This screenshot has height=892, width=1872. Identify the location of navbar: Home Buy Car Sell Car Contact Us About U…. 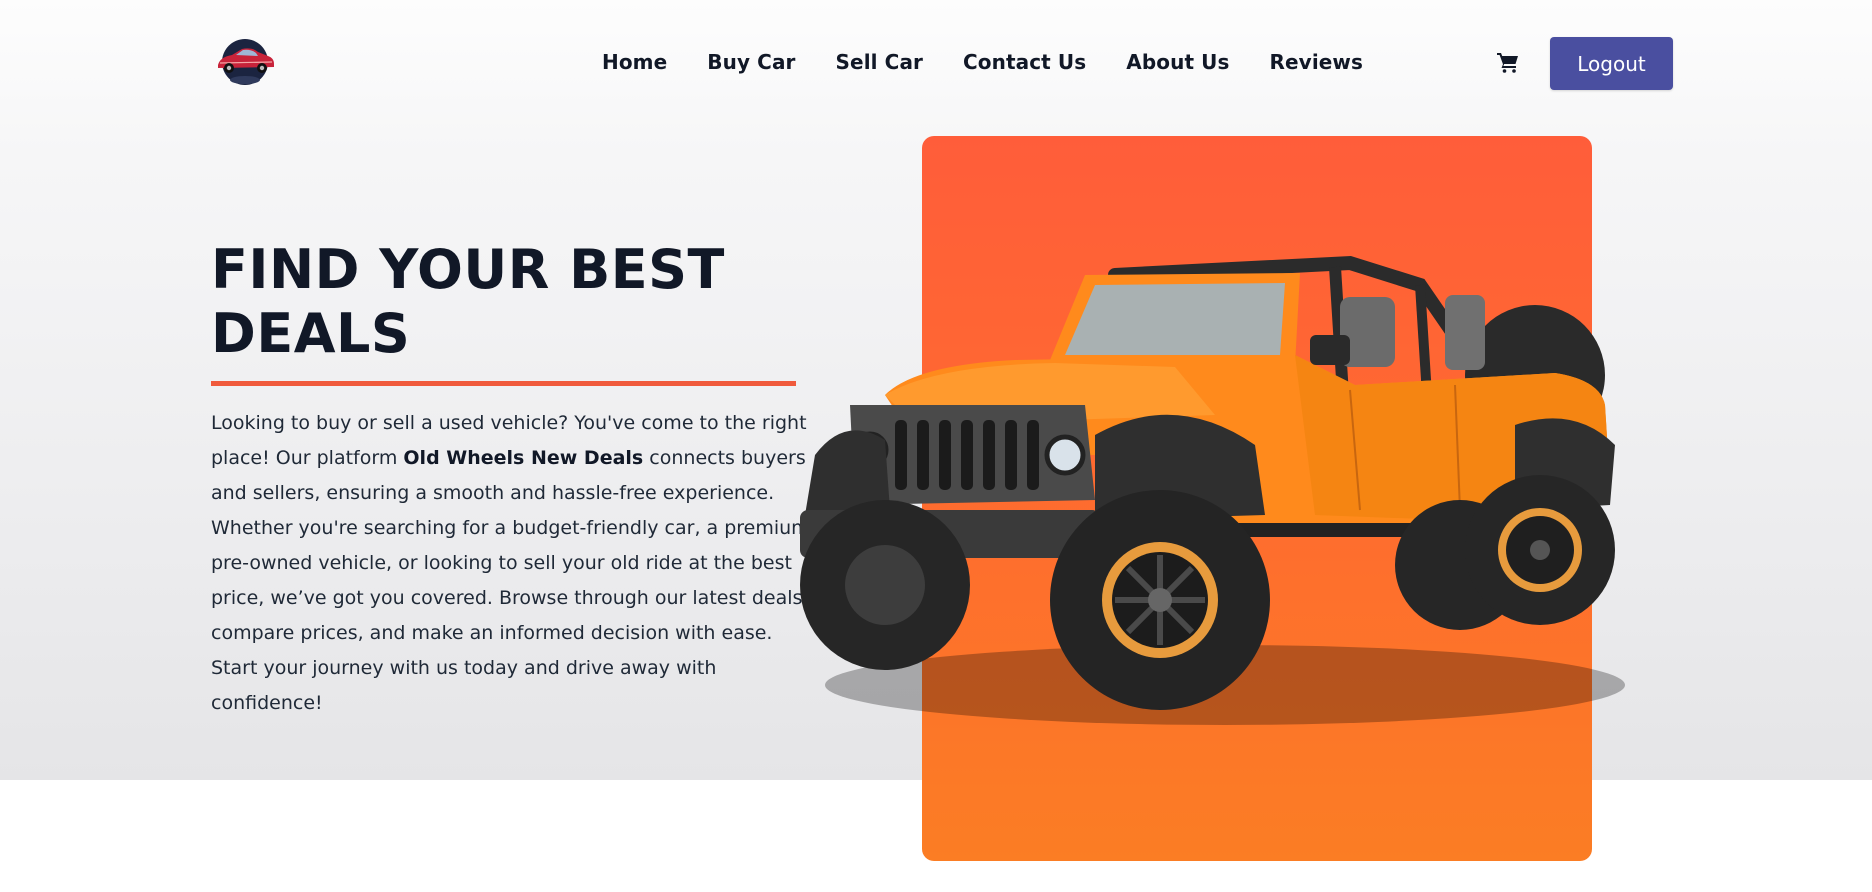
(936, 64).